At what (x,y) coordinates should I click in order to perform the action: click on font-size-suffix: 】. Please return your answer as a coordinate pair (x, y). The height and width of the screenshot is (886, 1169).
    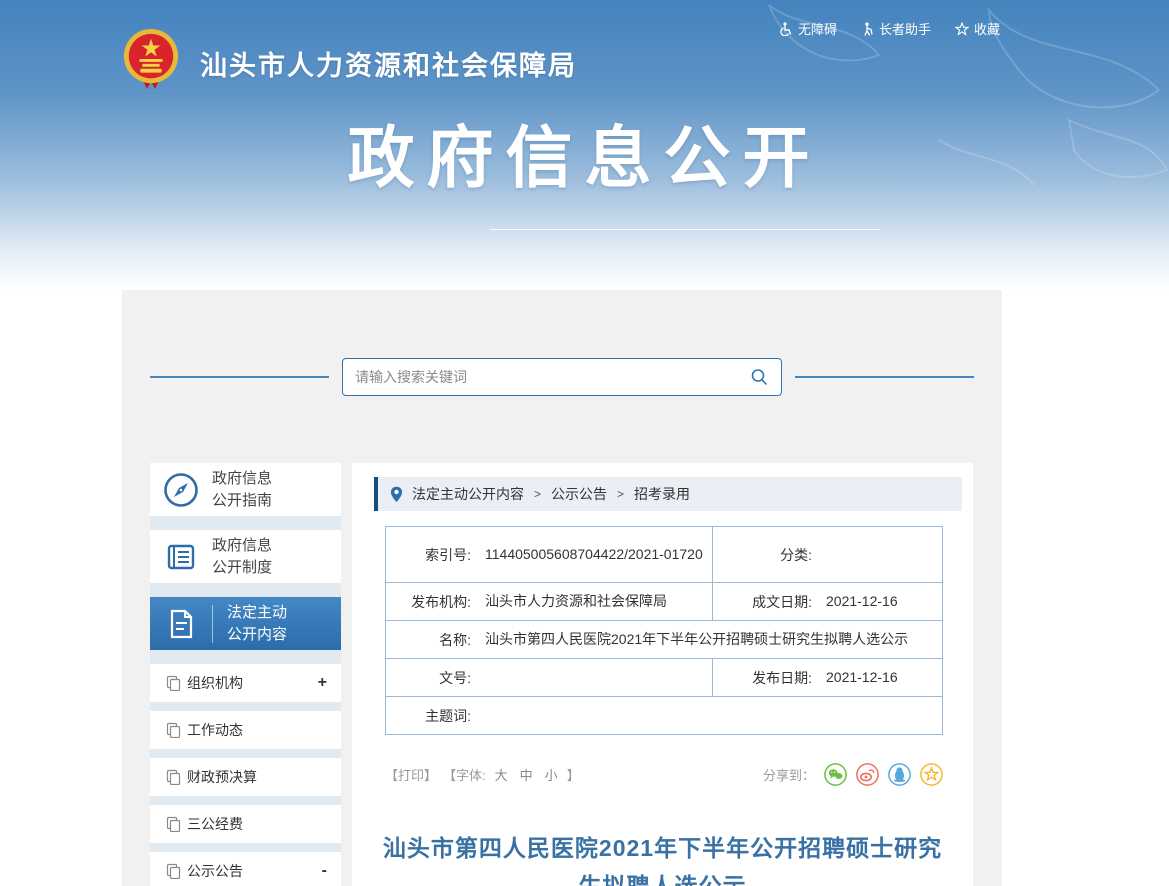
    Looking at the image, I should click on (573, 775).